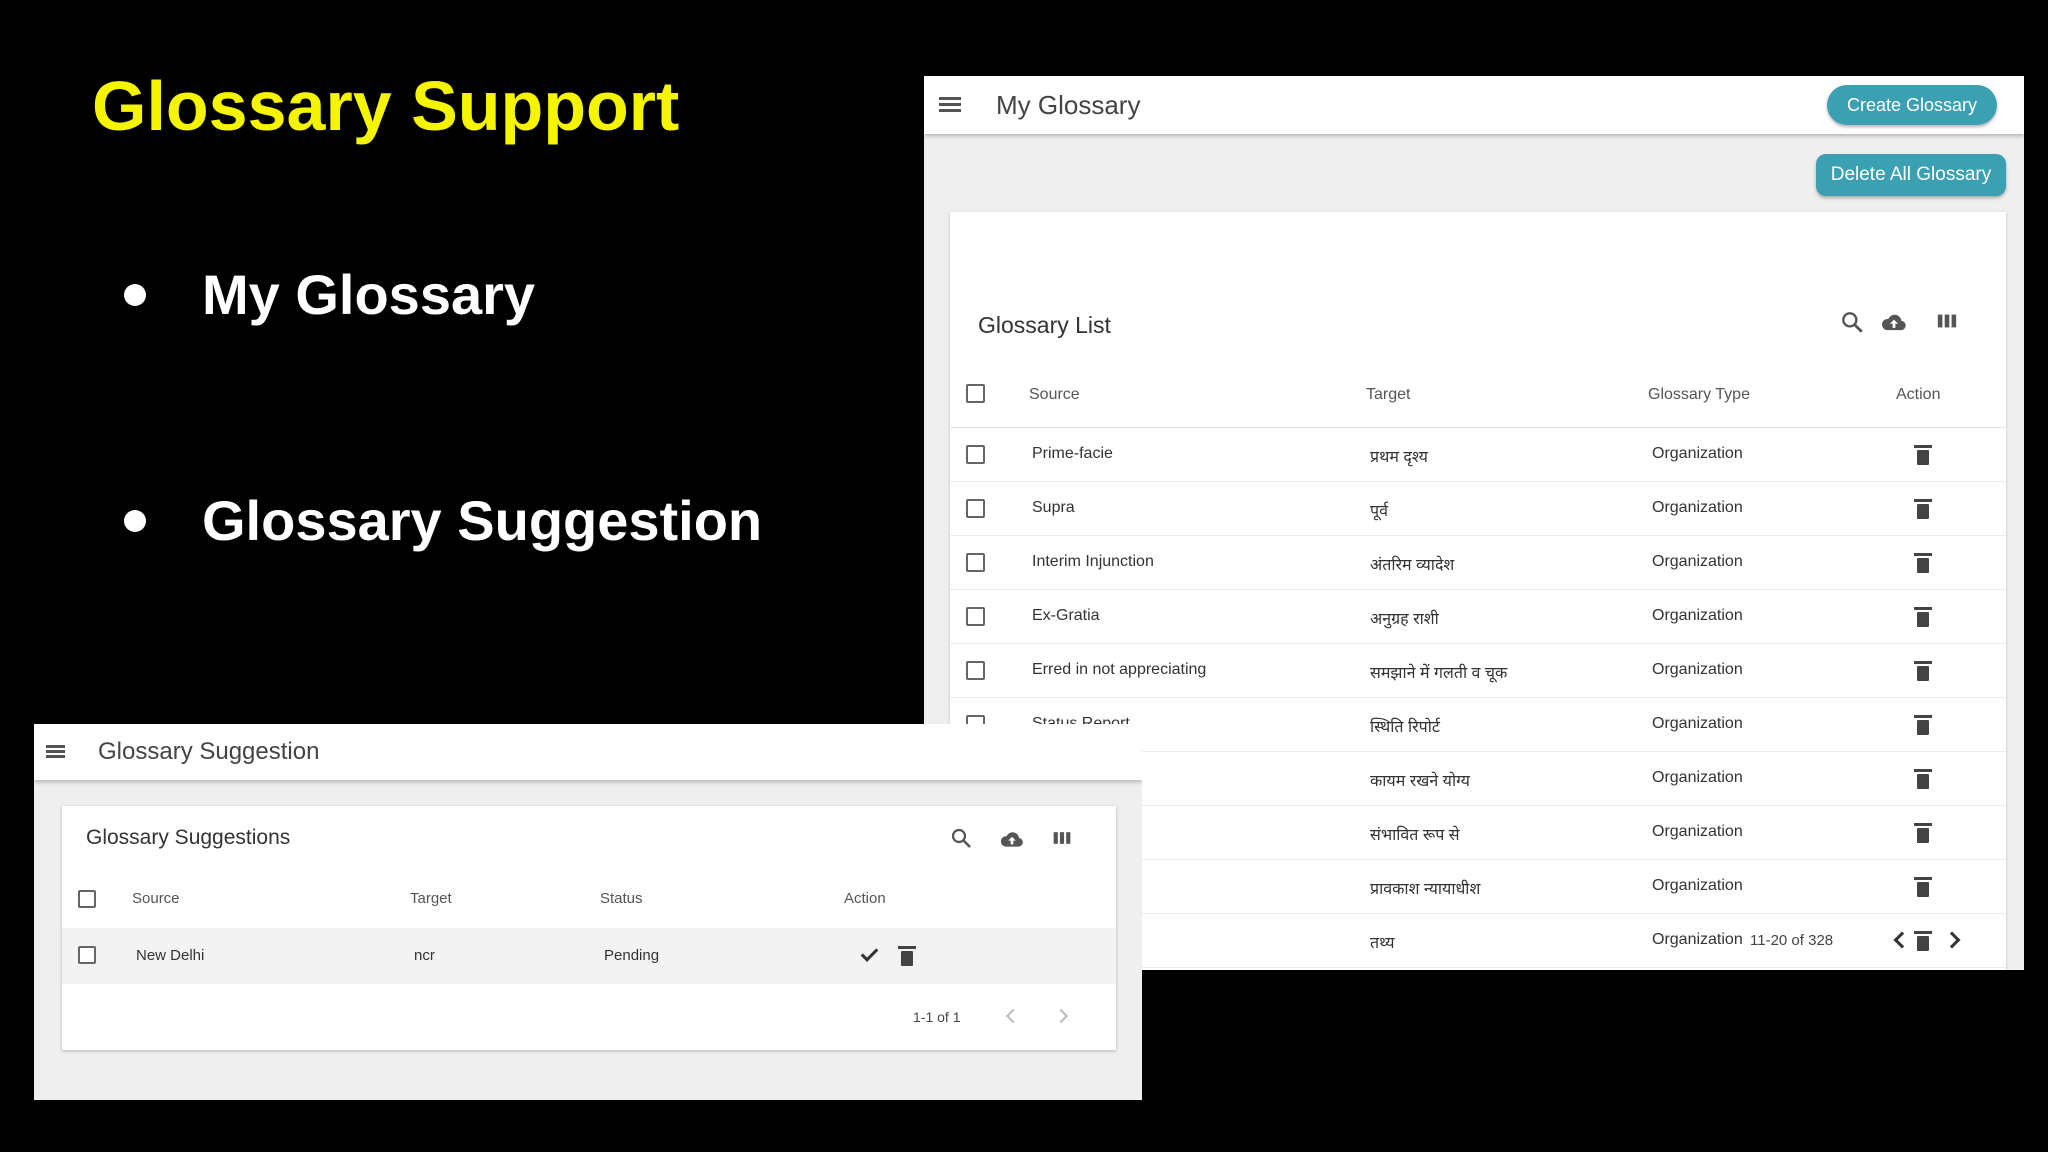  I want to click on cell-source: Prime-facie, so click(1072, 453).